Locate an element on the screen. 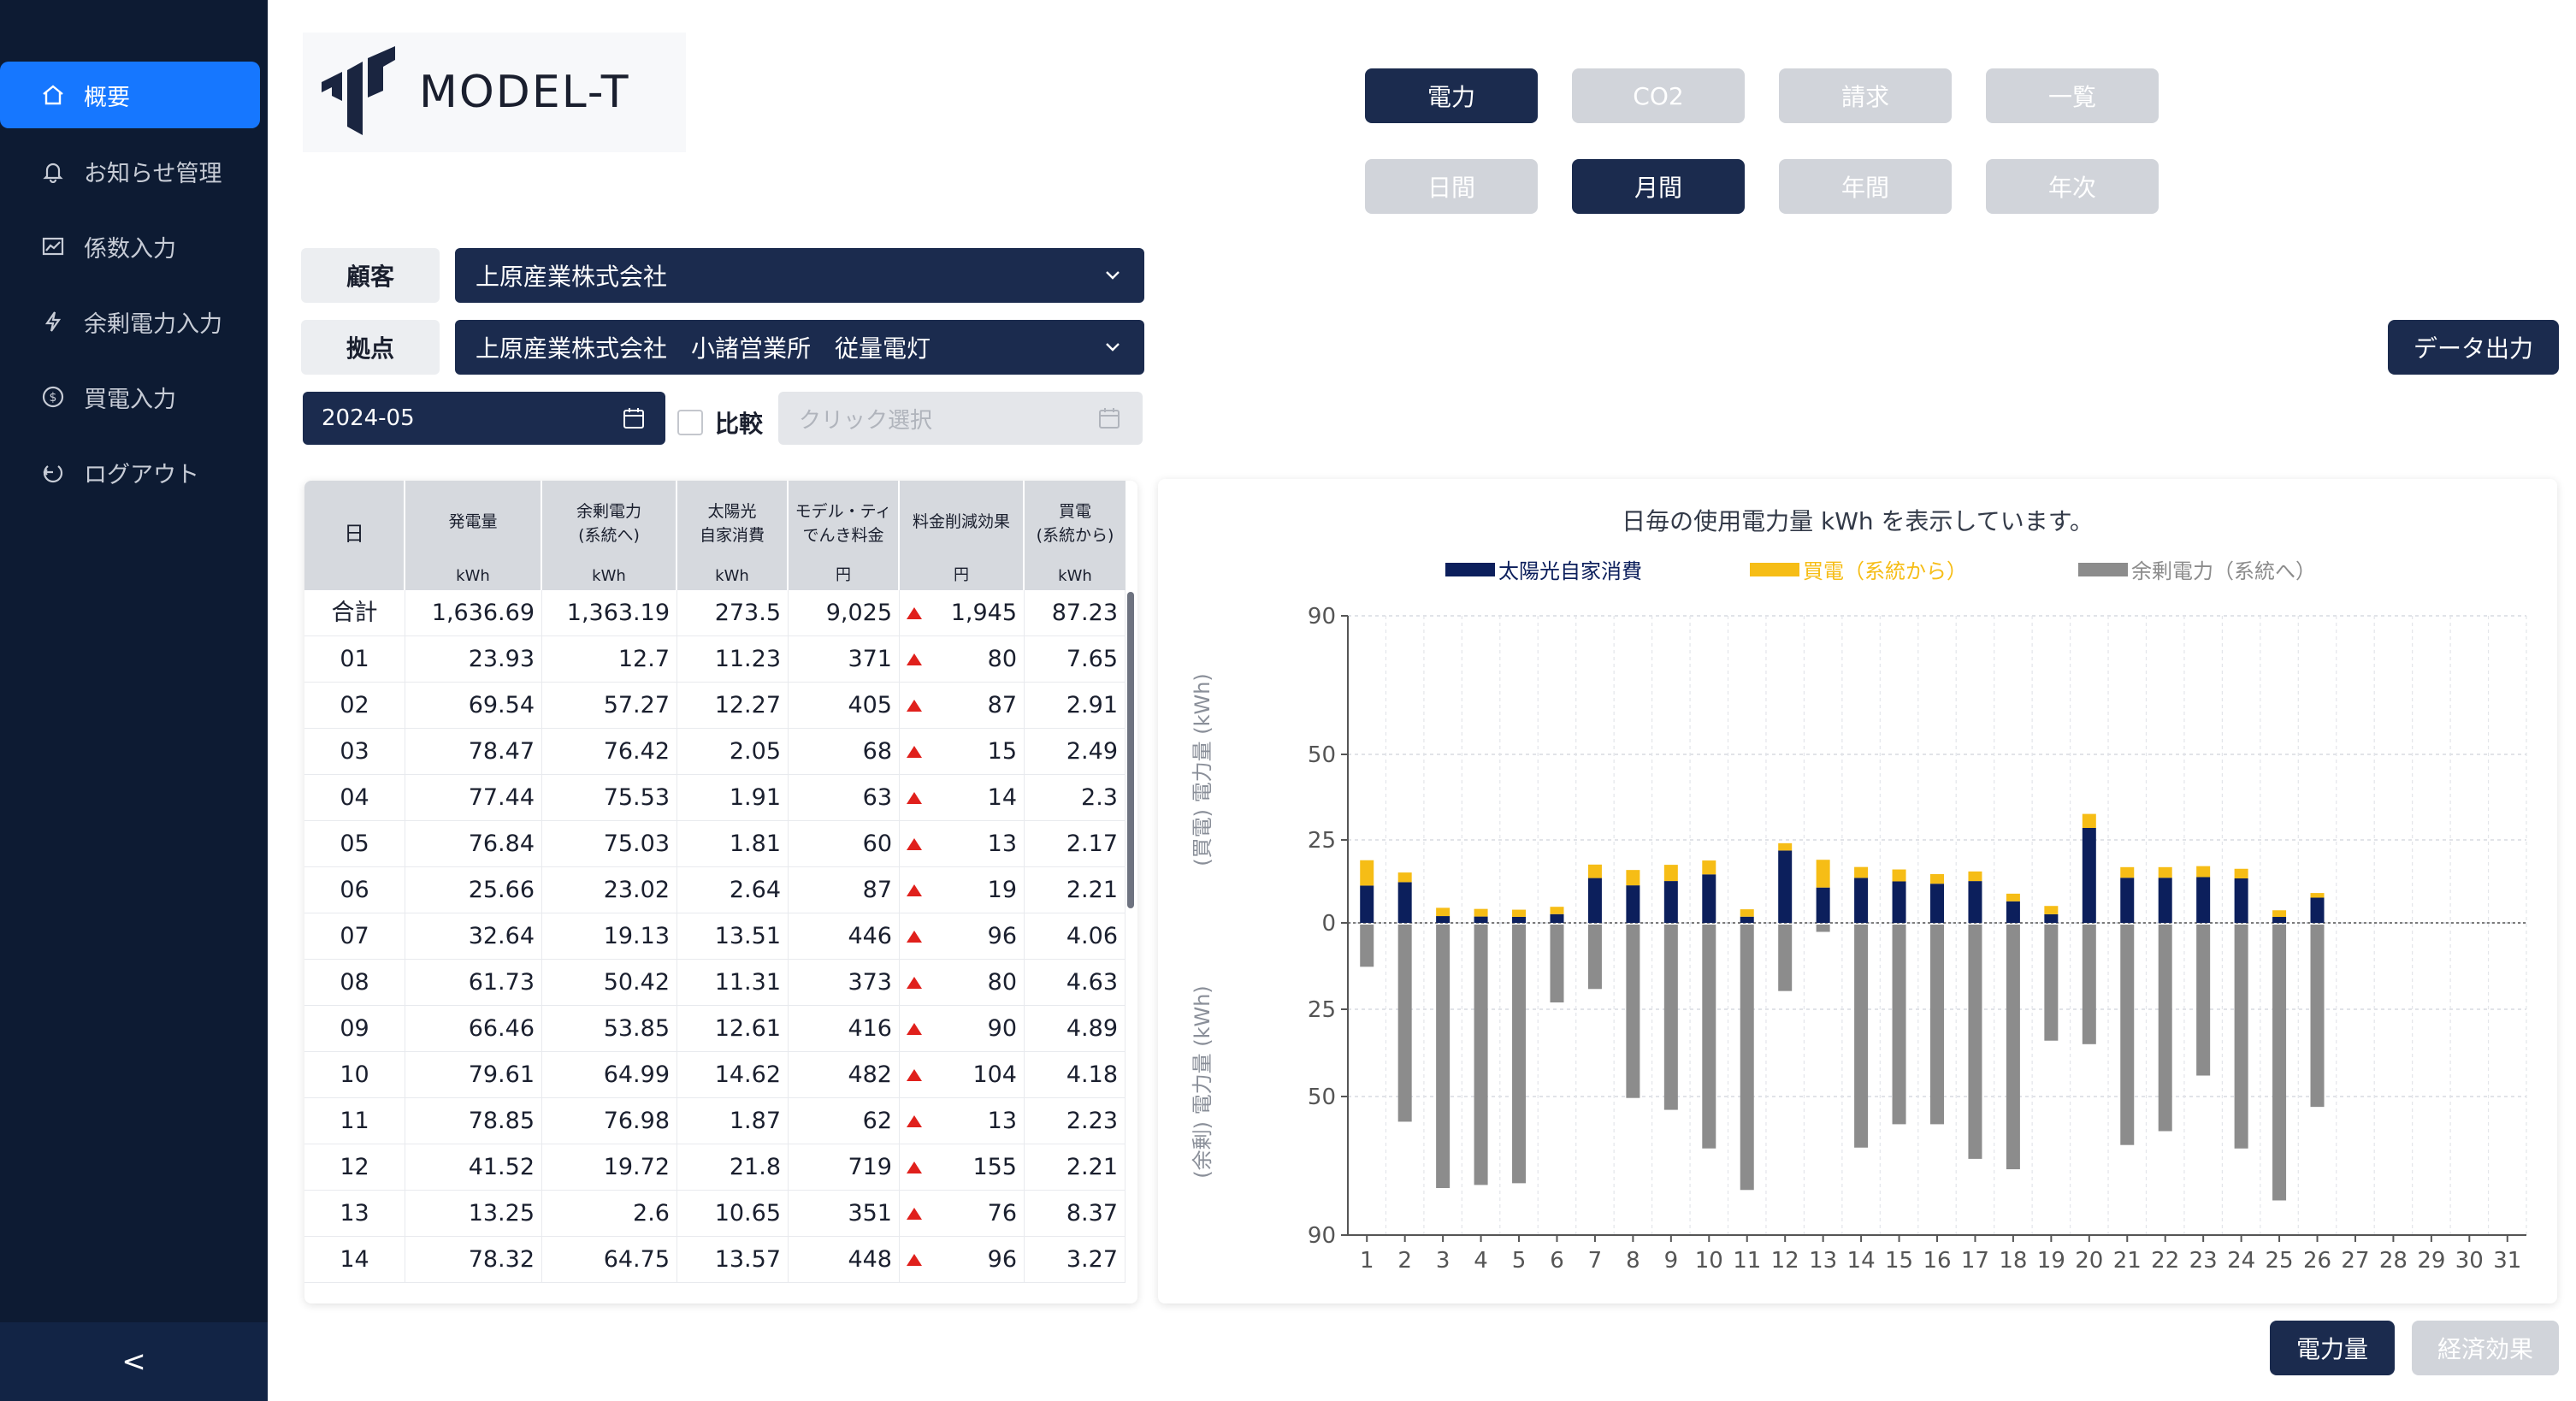 This screenshot has width=2576, height=1401. table-cell: 10.65 is located at coordinates (733, 1214).